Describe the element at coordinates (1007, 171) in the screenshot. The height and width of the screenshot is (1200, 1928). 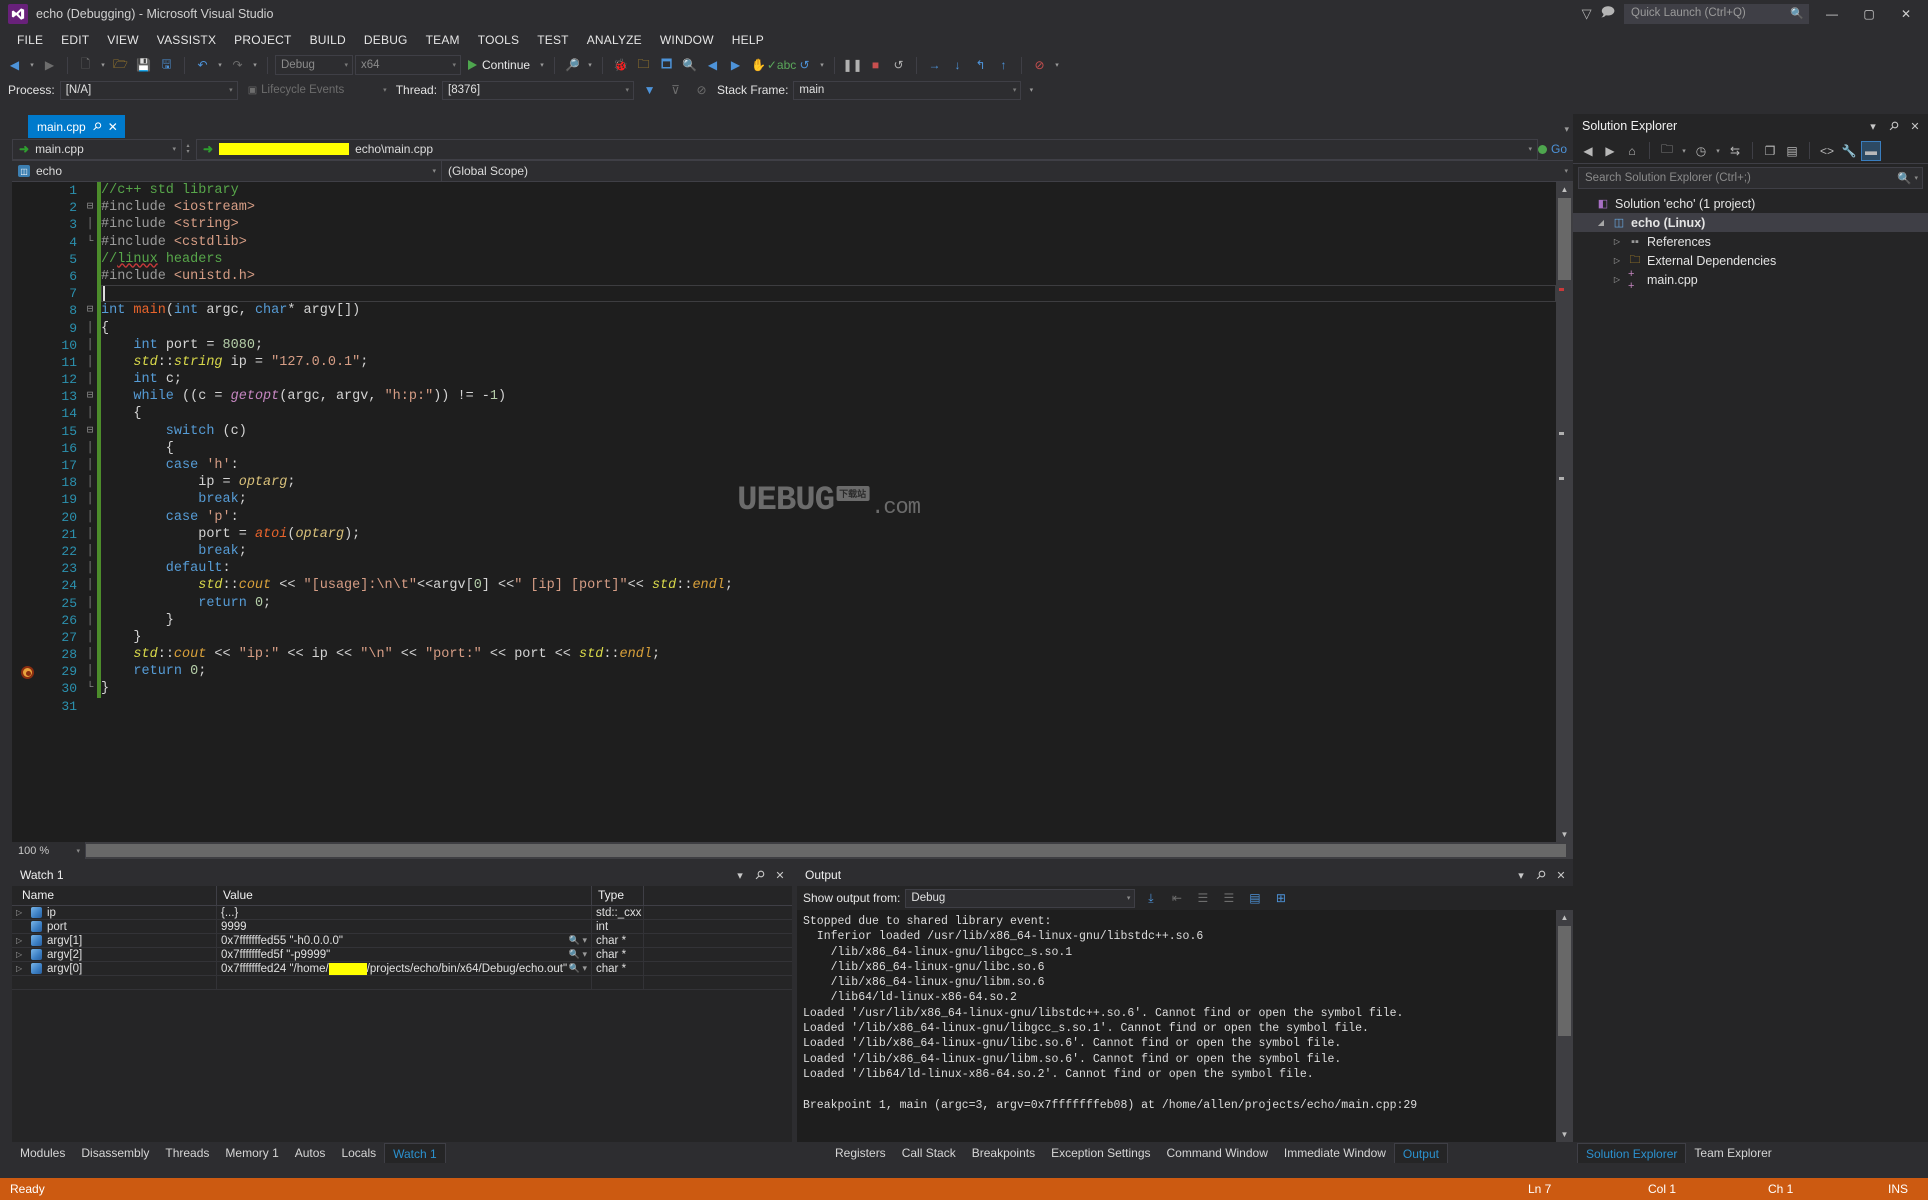
I see `member-scope-select: (Global Scope)` at that location.